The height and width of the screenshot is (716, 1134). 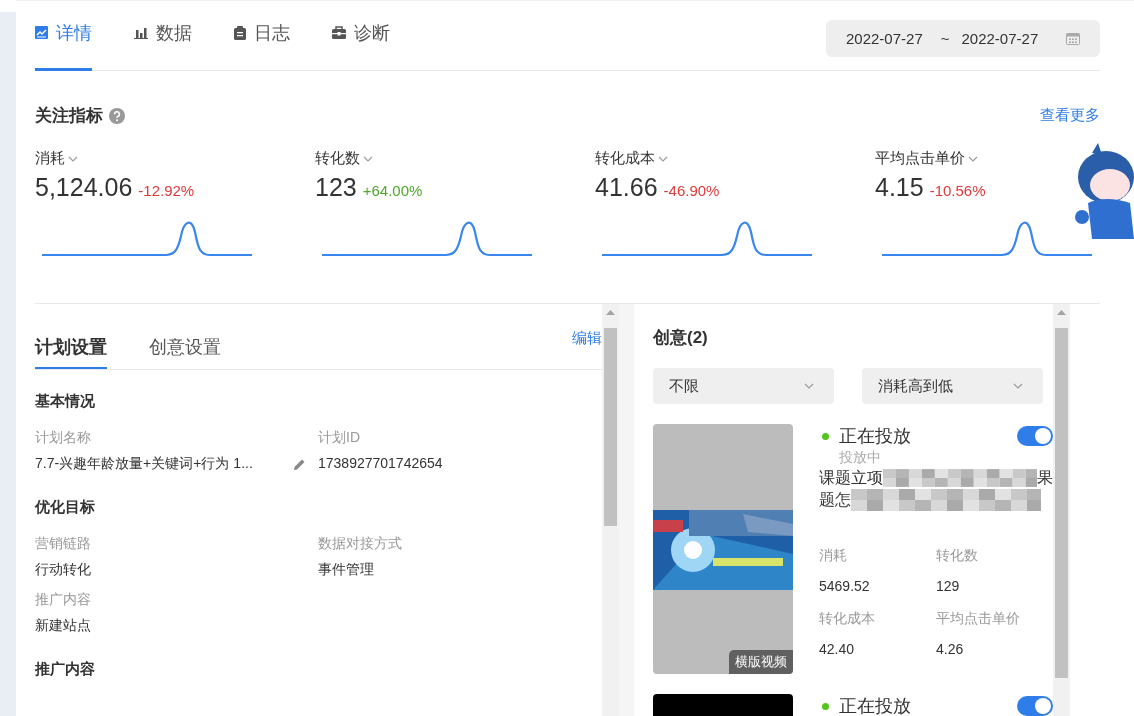 What do you see at coordinates (360, 544) in the screenshot?
I see `field-label: 数据对接方式` at bounding box center [360, 544].